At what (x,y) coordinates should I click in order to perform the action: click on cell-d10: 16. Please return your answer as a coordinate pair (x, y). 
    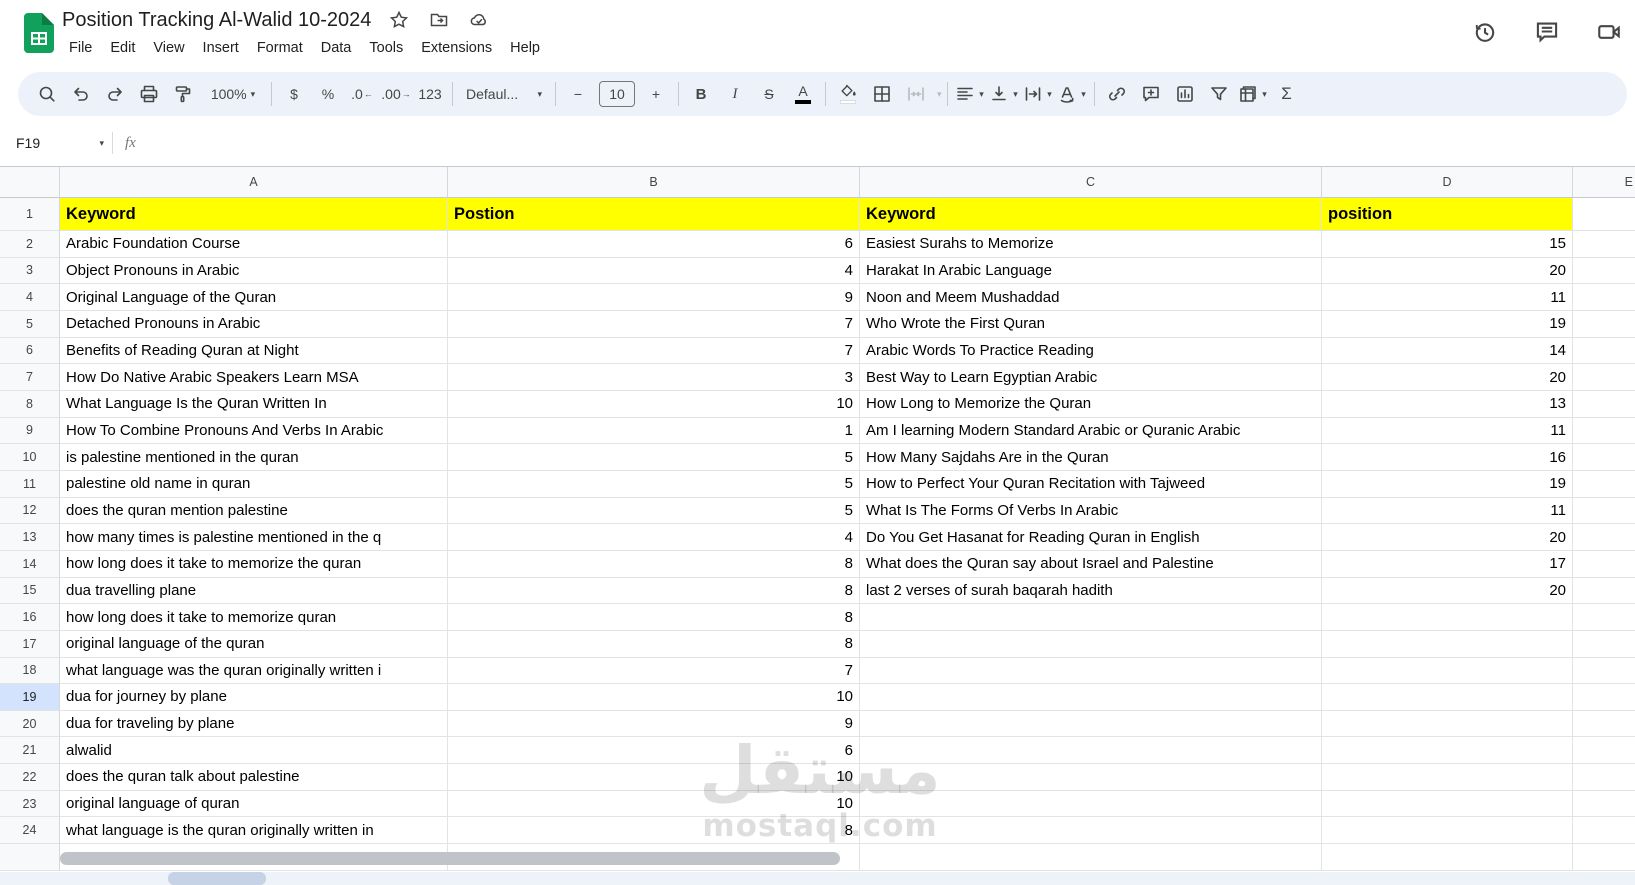
    Looking at the image, I should click on (1447, 457).